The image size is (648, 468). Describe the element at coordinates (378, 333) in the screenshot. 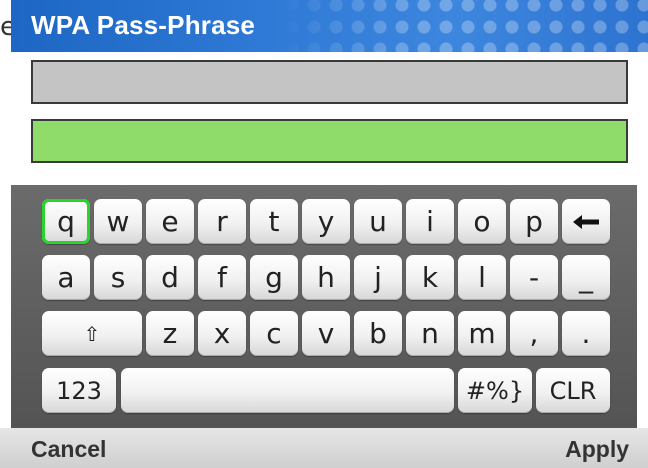

I see `key-b: b` at that location.